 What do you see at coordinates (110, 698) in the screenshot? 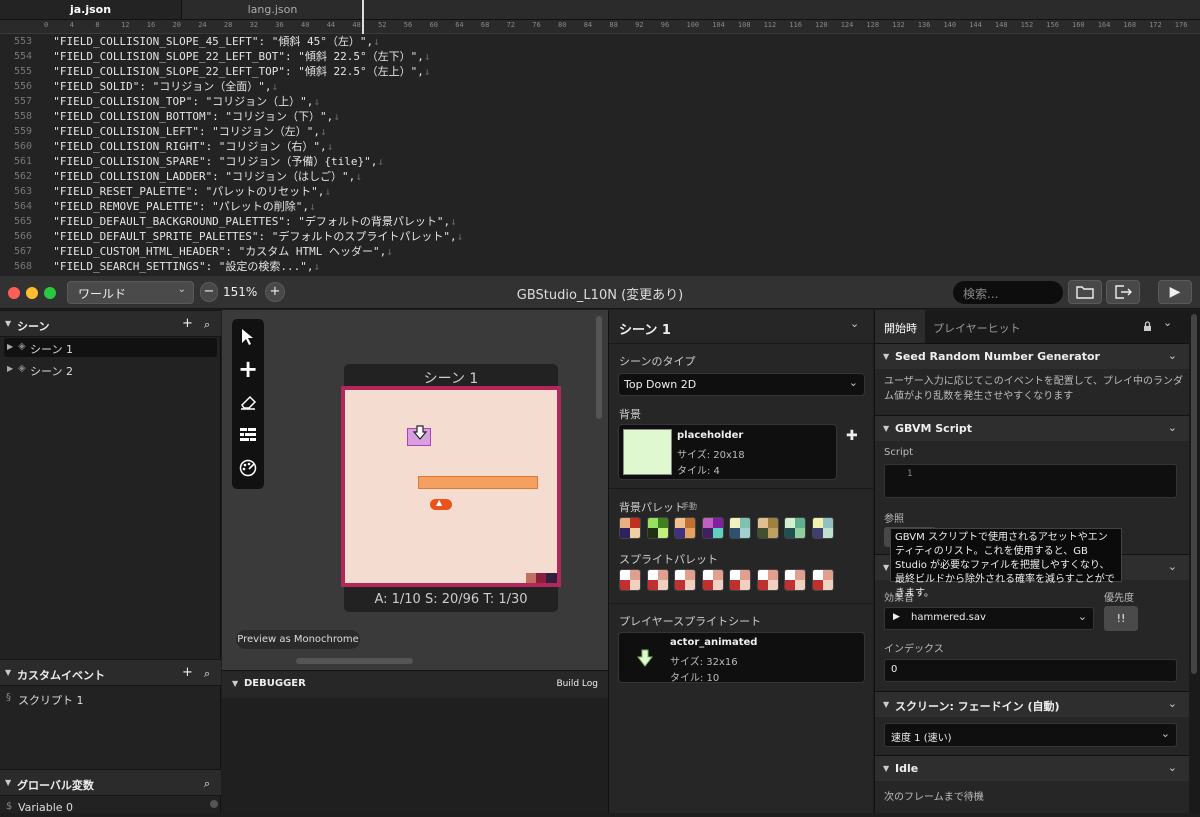
I see `script-list-item: § スクリプト 1` at bounding box center [110, 698].